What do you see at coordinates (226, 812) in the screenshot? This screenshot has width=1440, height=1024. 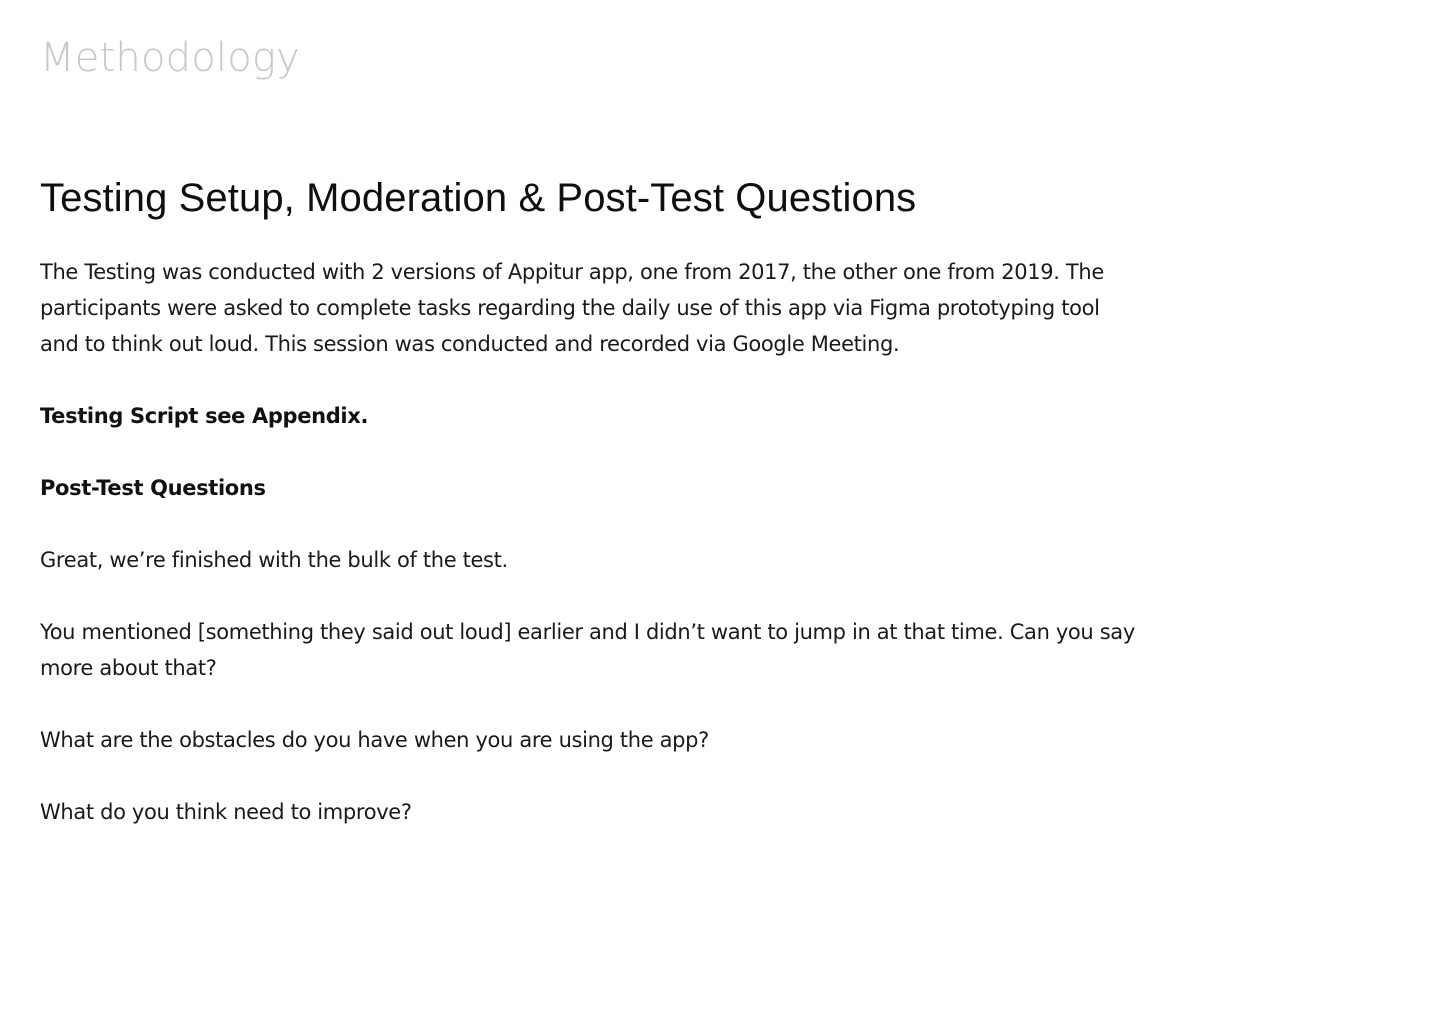 I see `question-item: What do you think need to improve?` at bounding box center [226, 812].